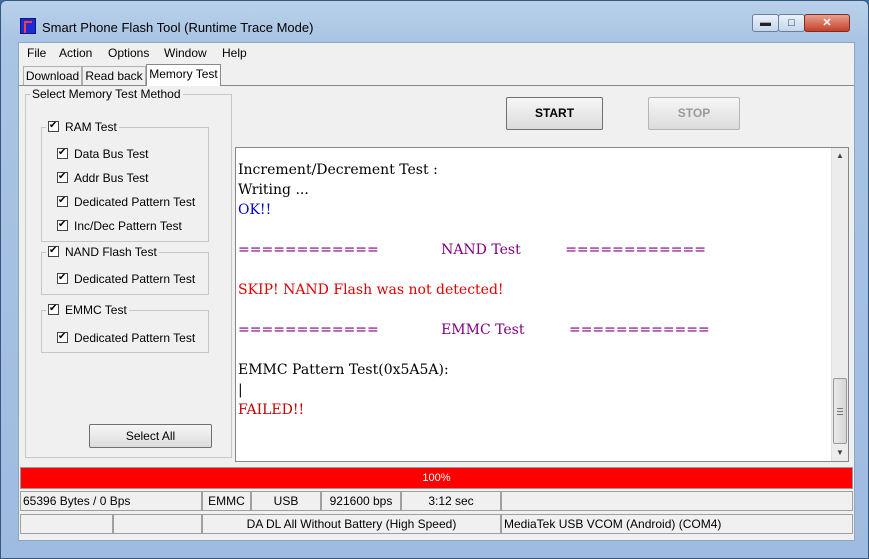  Describe the element at coordinates (111, 501) in the screenshot. I see `status-bytes: 65396 Bytes / 0 Bps` at that location.